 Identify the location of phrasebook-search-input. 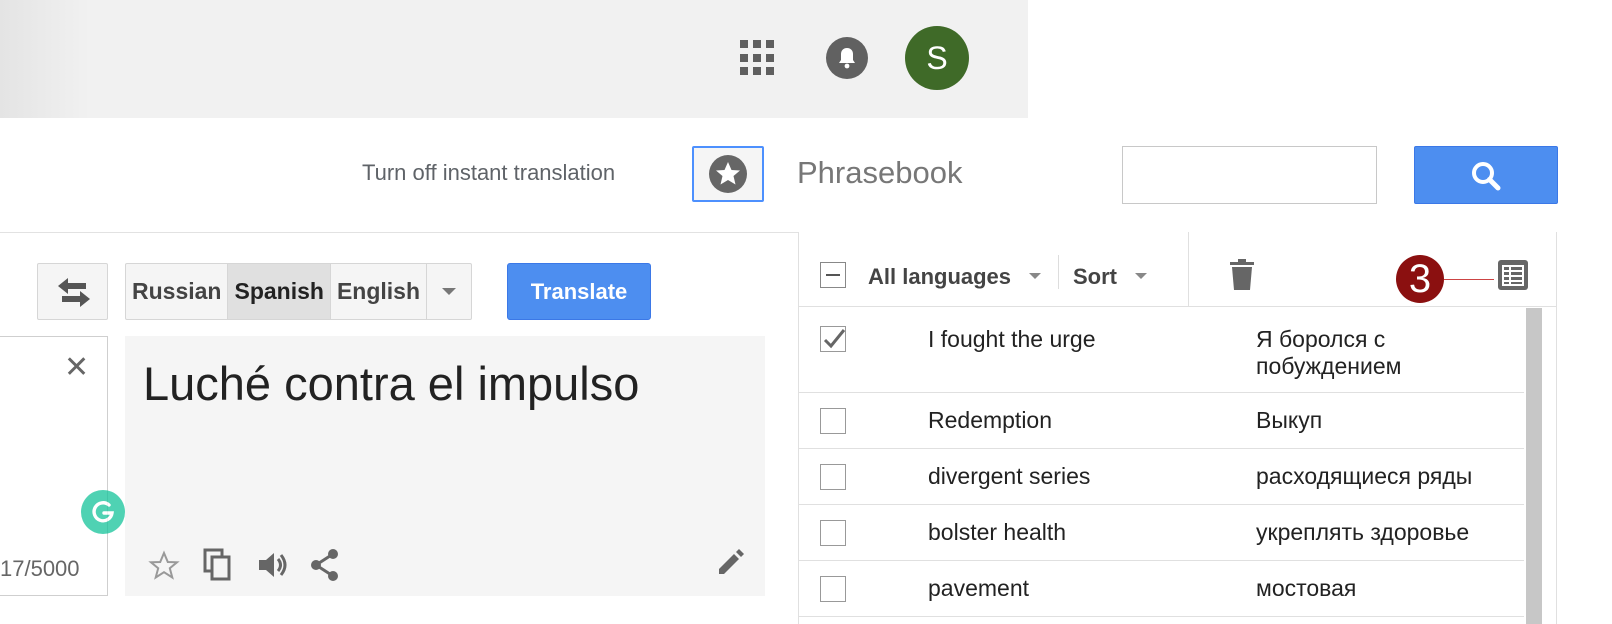
(1249, 175).